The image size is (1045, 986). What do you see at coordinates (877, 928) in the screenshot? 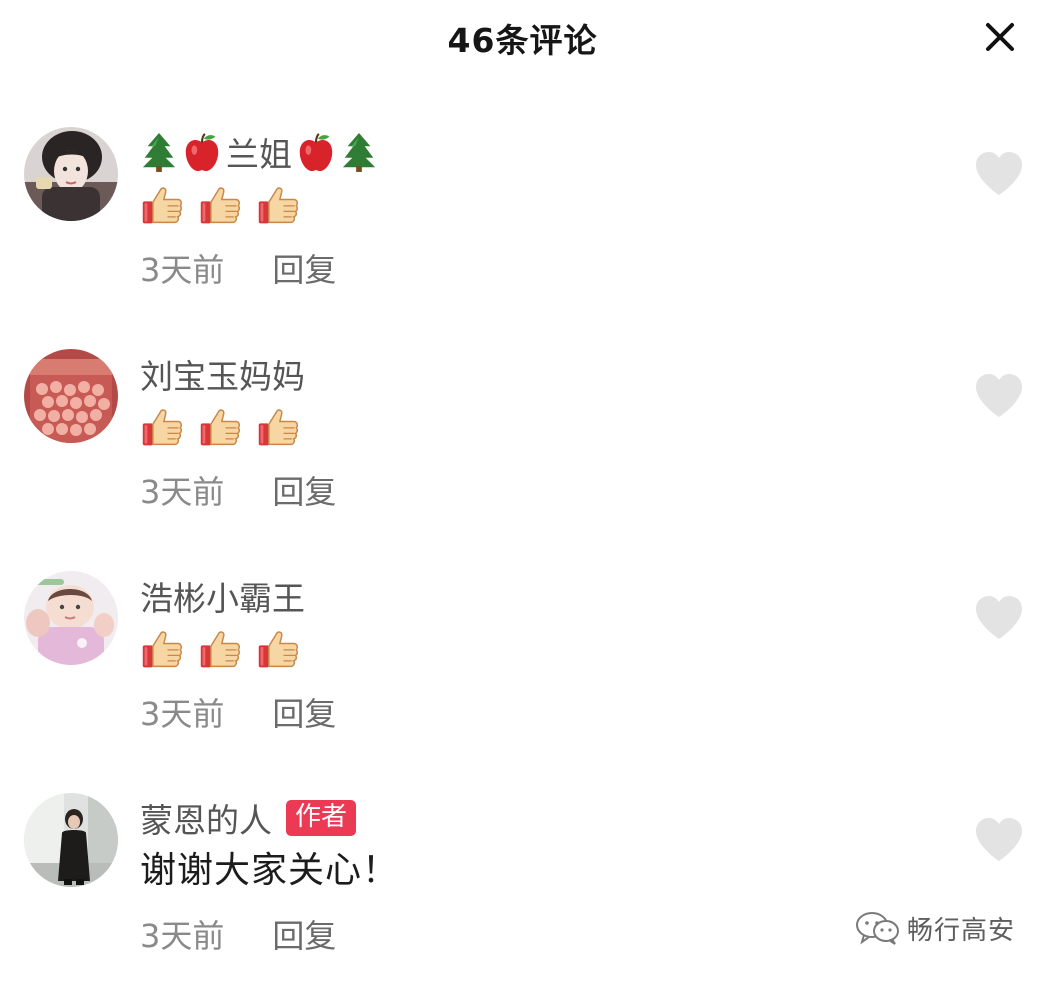
I see `wechat-icon` at bounding box center [877, 928].